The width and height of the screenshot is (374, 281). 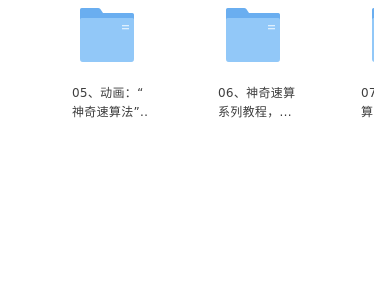 I want to click on folder-label: 05、动画：“ 神奇速算法”.., so click(x=110, y=102).